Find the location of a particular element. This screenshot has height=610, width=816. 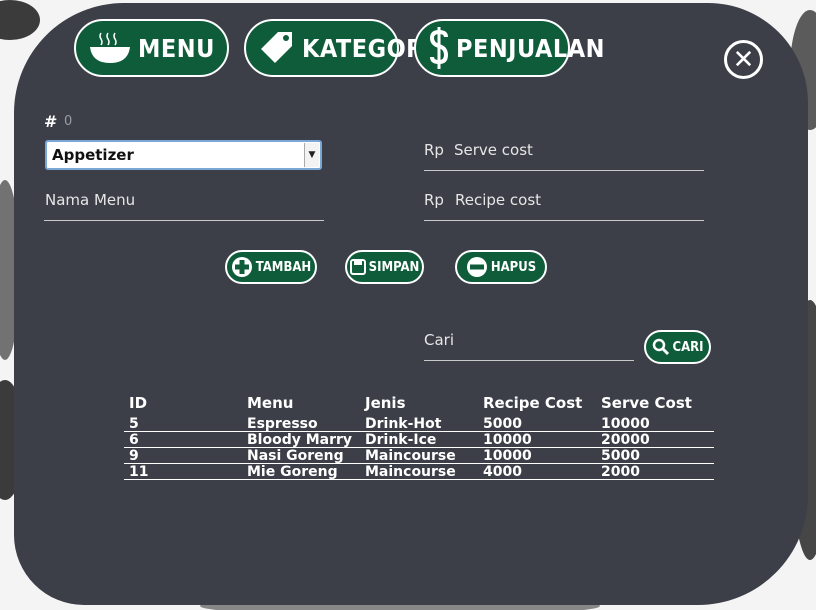

cell-serve-cost: 20000 is located at coordinates (625, 440).